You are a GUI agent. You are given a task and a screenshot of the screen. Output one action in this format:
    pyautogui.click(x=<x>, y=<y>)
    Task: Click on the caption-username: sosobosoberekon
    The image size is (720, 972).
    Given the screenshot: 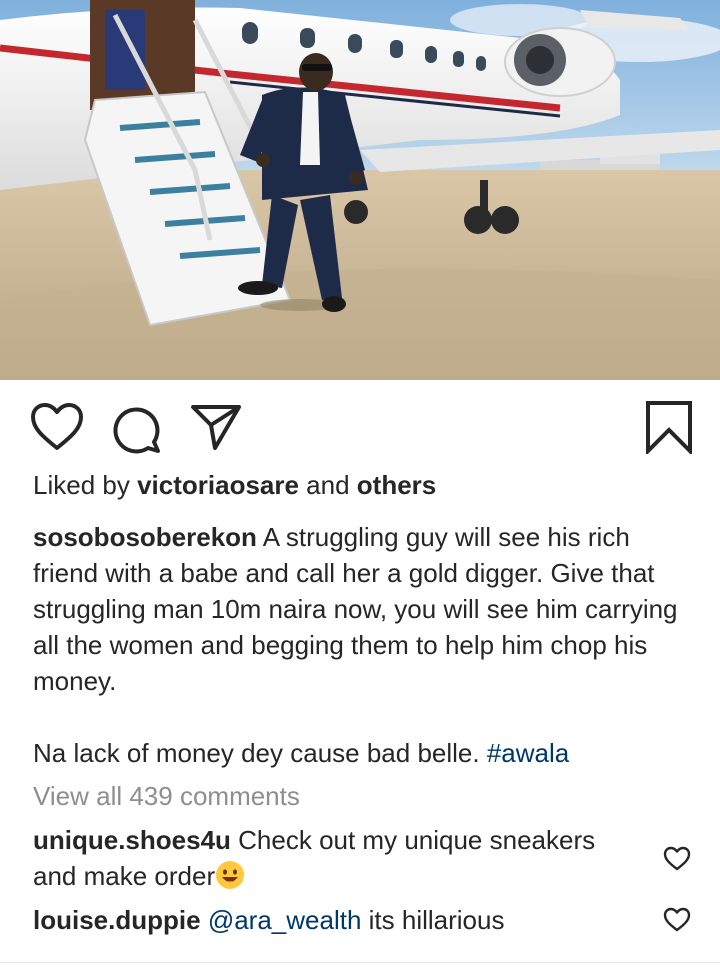 What is the action you would take?
    pyautogui.click(x=145, y=537)
    